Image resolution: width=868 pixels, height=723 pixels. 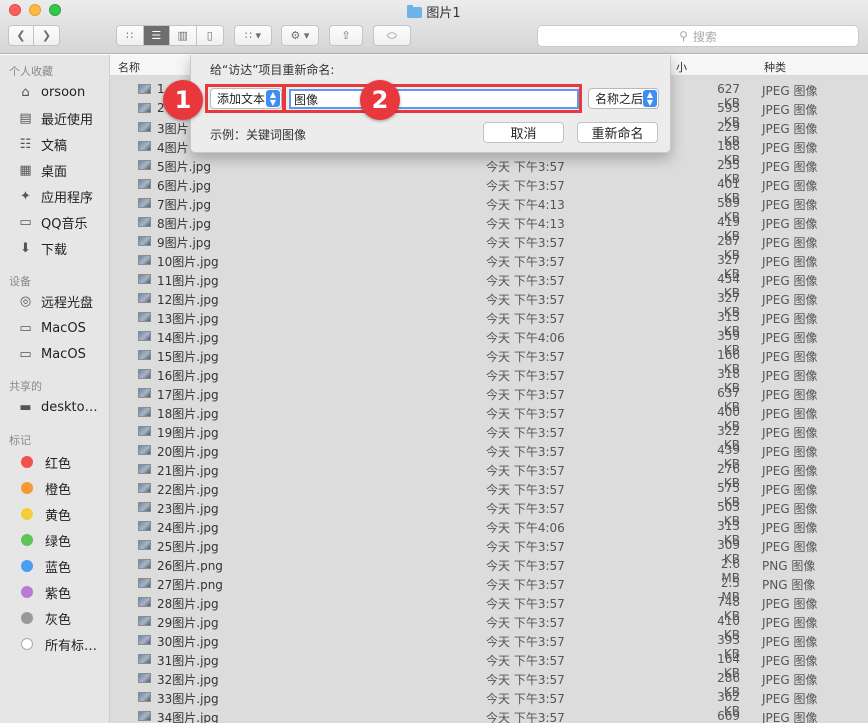 What do you see at coordinates (44, 540) in the screenshot?
I see `sidebar-tag-green: 绿色` at bounding box center [44, 540].